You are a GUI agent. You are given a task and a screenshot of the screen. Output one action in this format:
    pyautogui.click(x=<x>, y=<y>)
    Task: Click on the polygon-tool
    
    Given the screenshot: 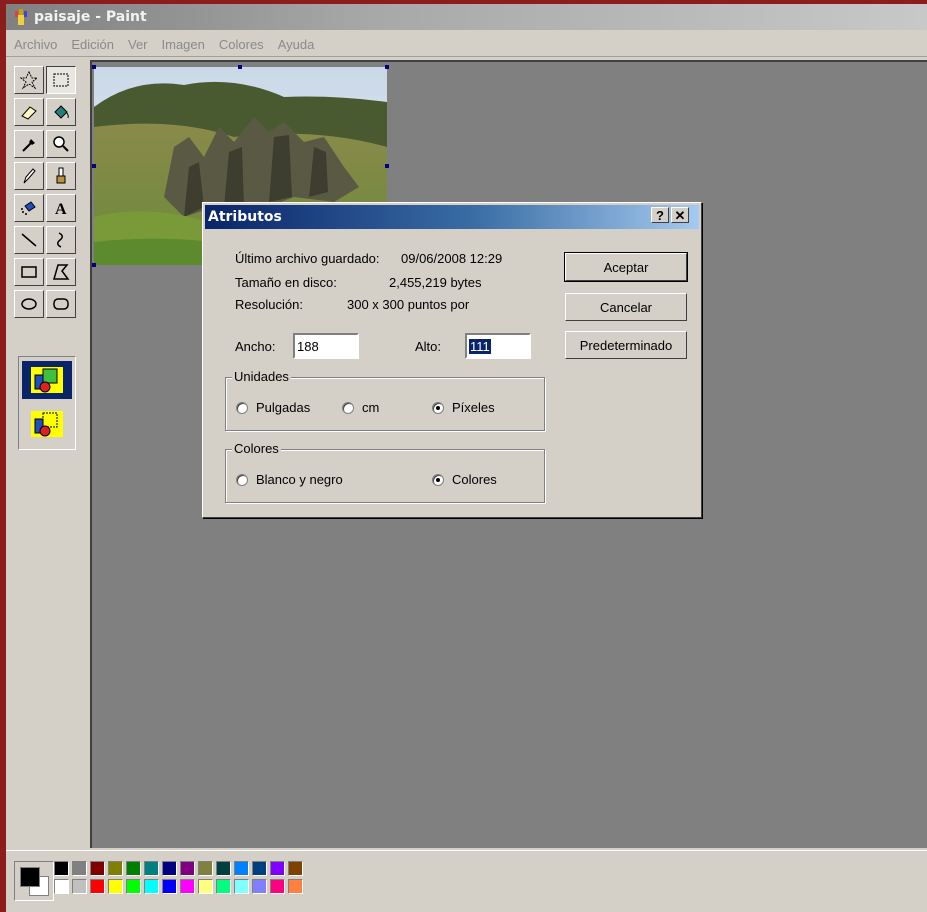 What is the action you would take?
    pyautogui.click(x=61, y=272)
    